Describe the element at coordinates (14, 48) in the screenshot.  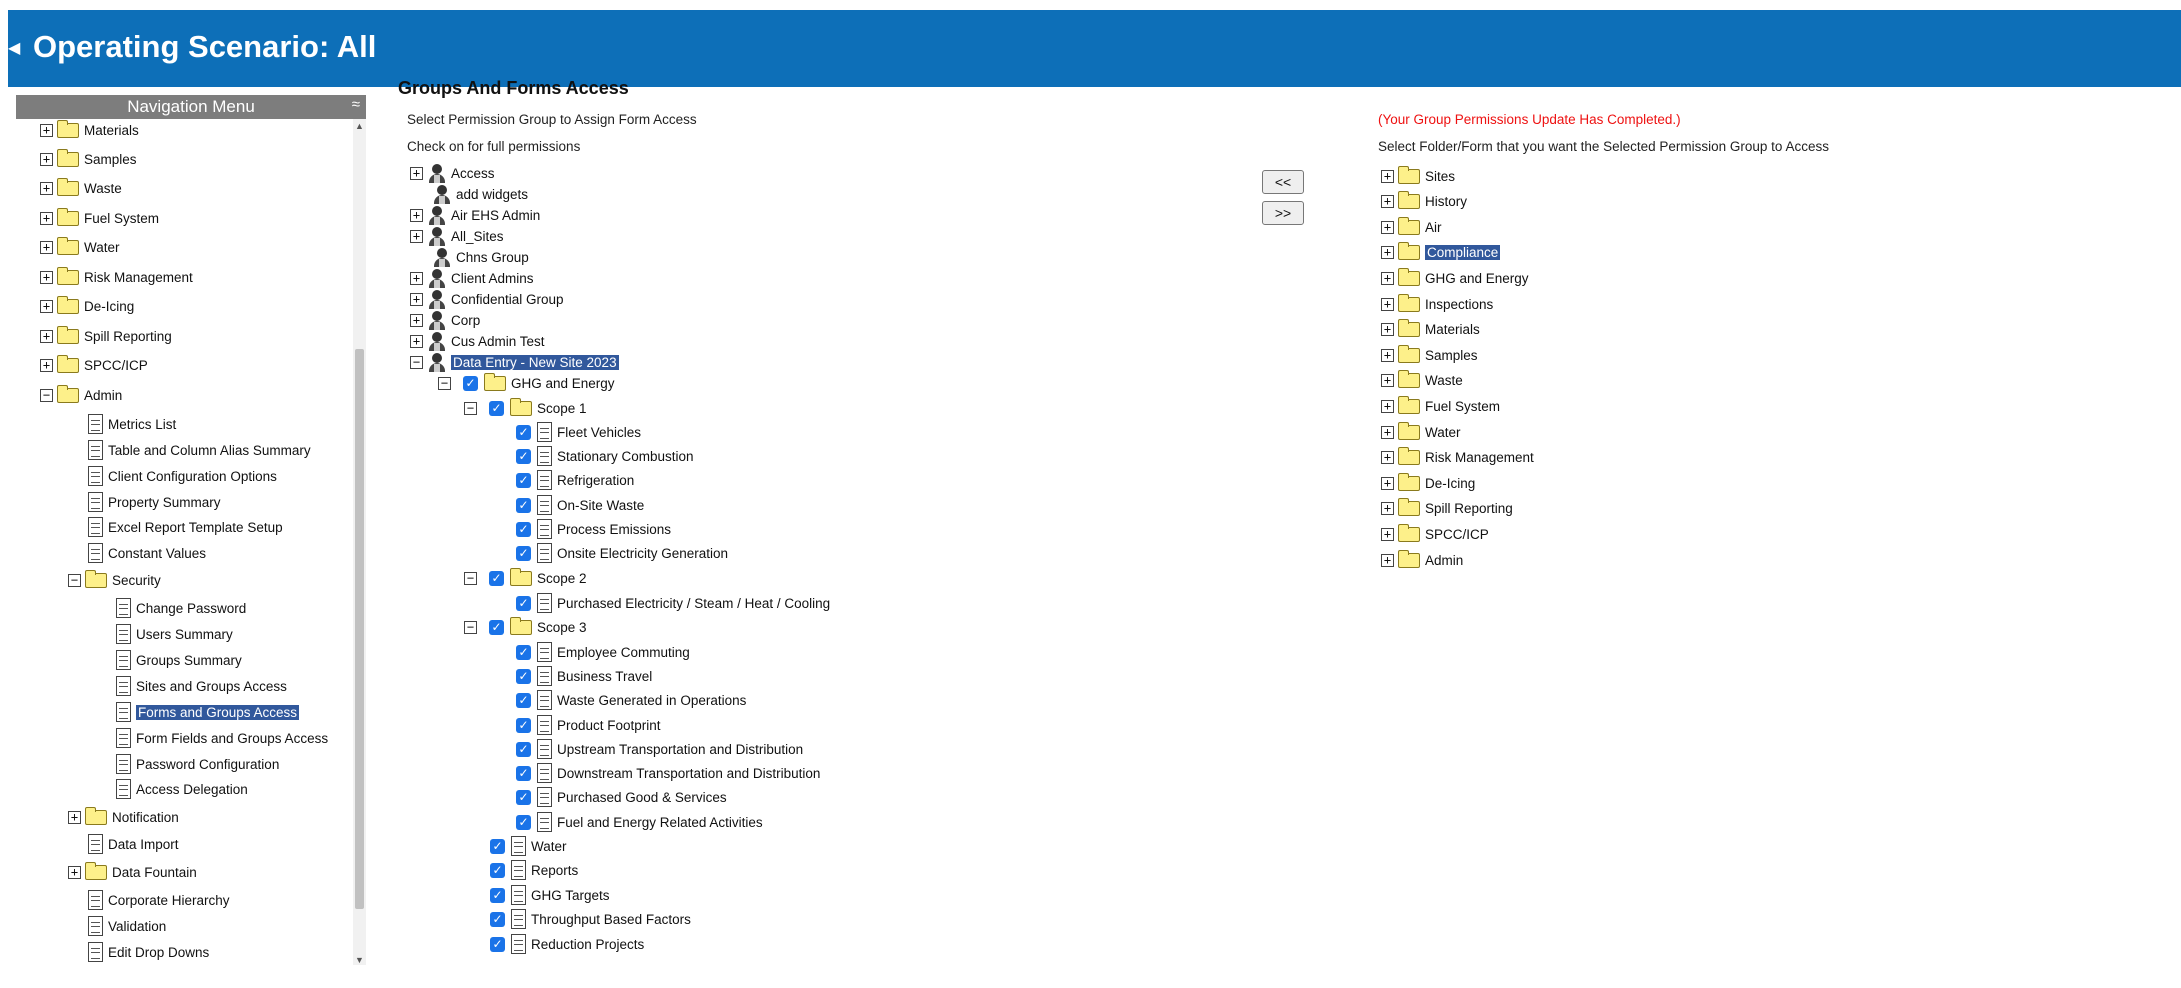
I see `collapse-arrow-icon: ◀` at that location.